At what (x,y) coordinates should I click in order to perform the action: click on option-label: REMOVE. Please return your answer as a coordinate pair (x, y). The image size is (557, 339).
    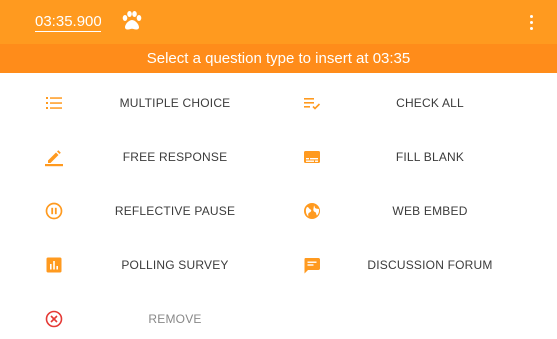
    Looking at the image, I should click on (175, 319).